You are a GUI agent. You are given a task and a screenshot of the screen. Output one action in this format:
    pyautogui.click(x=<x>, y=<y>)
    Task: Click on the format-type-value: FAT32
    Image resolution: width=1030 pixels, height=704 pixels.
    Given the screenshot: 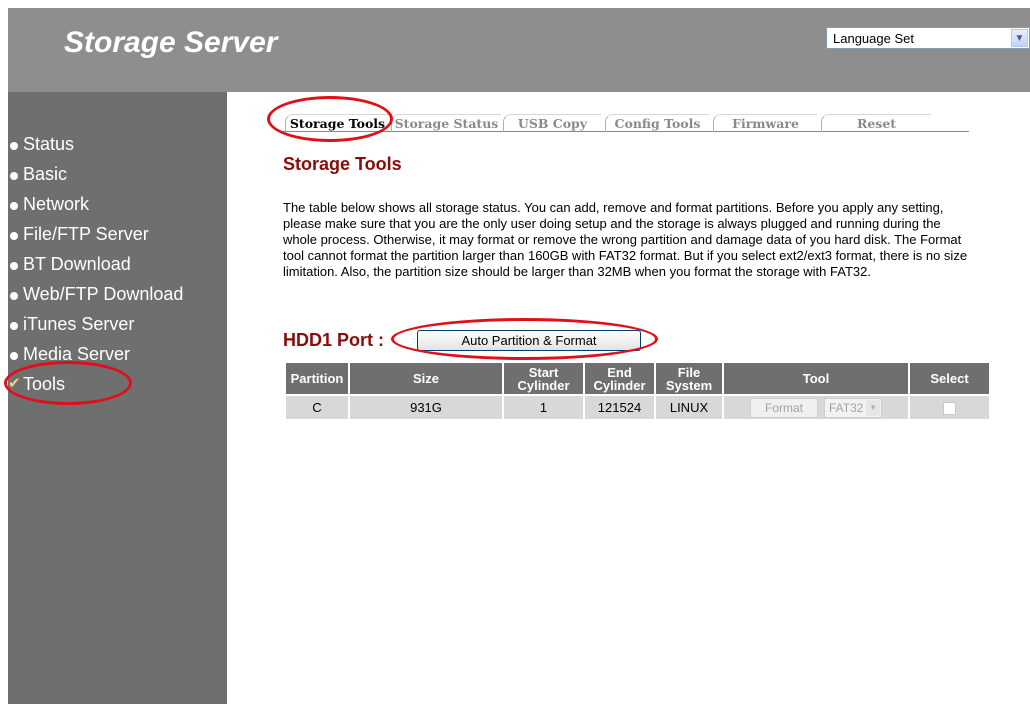 What is the action you would take?
    pyautogui.click(x=846, y=407)
    